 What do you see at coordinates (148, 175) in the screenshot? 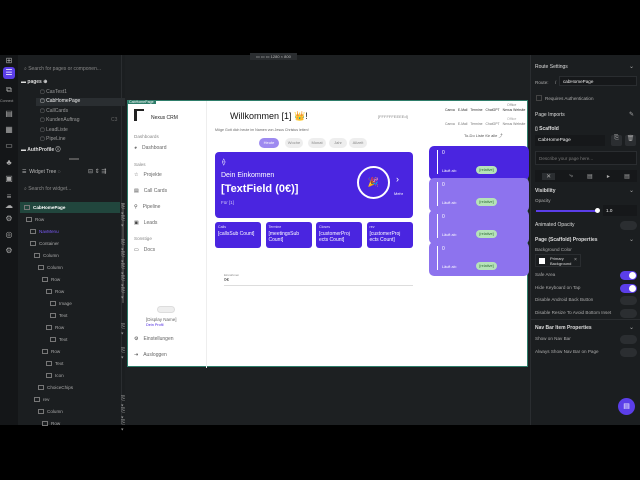
I see `nav-projekte: ☆ Projekte` at bounding box center [148, 175].